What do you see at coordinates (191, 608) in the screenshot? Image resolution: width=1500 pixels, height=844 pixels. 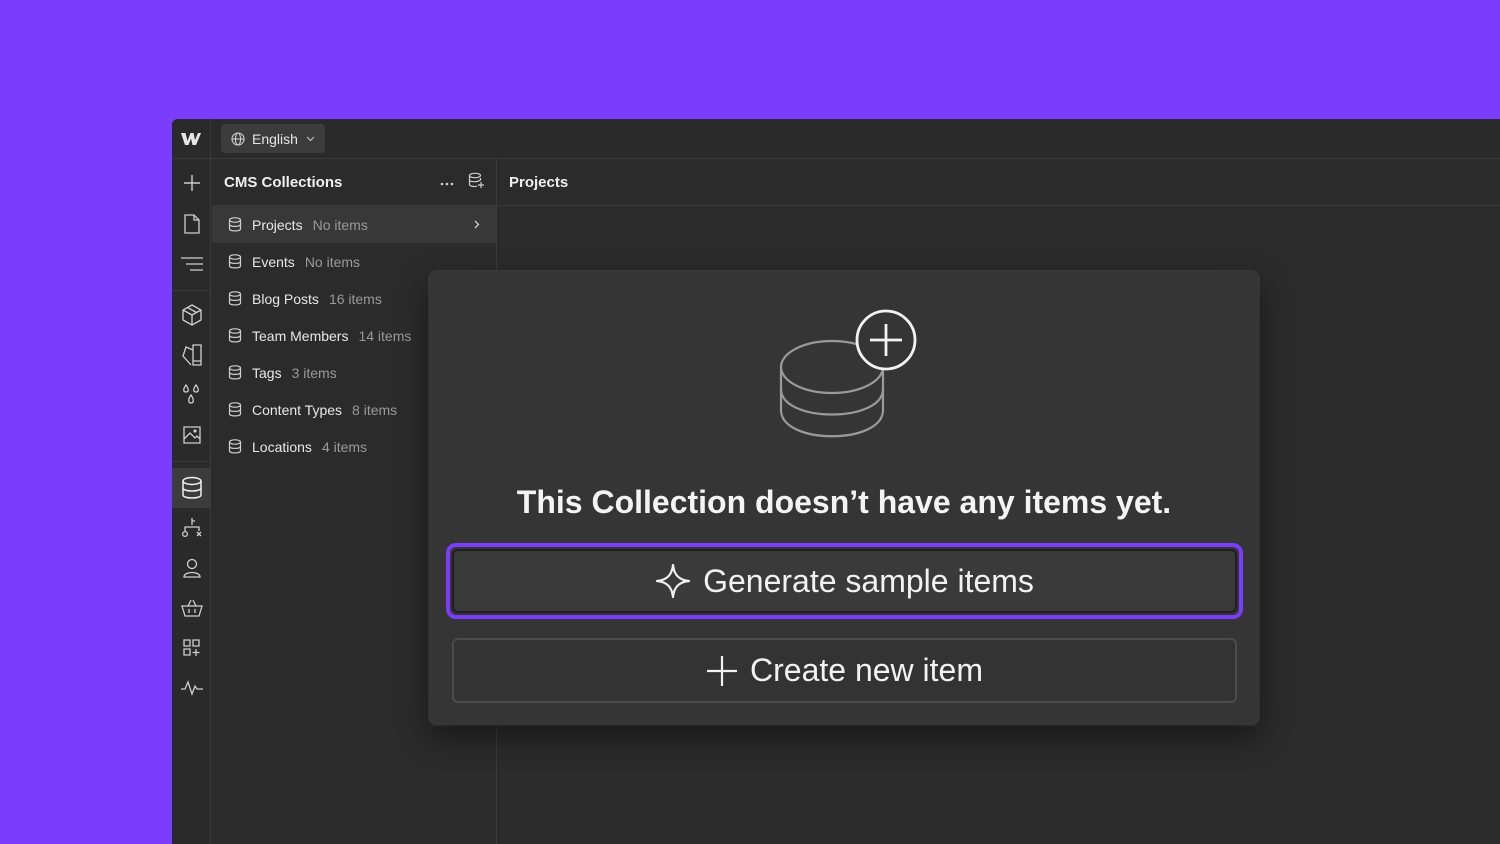 I see `ecommerce-basket-icon` at bounding box center [191, 608].